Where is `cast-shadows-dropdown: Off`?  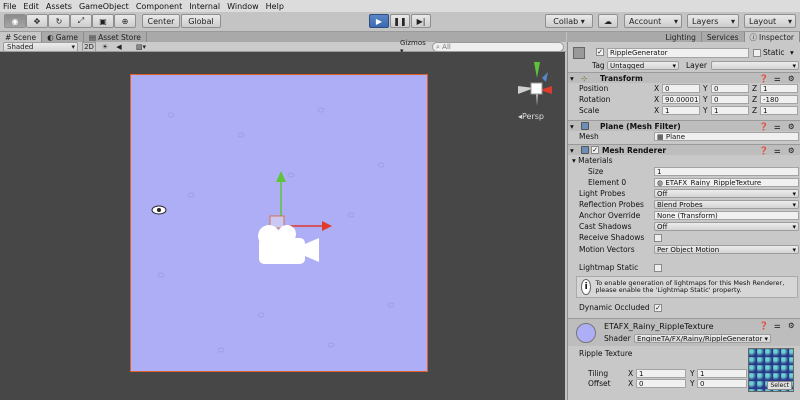
cast-shadows-dropdown: Off is located at coordinates (726, 226).